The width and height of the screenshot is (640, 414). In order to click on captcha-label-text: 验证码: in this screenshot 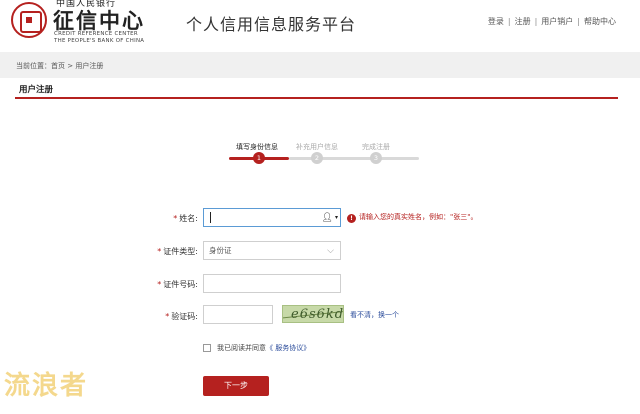, I will do `click(184, 316)`.